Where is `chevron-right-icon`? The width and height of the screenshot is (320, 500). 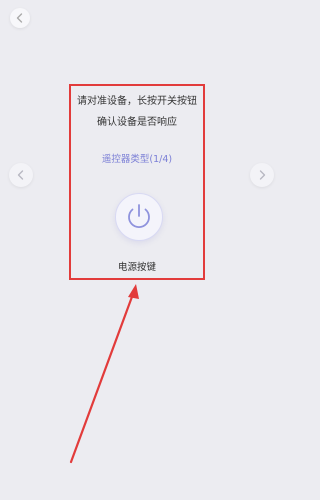
chevron-right-icon is located at coordinates (262, 175).